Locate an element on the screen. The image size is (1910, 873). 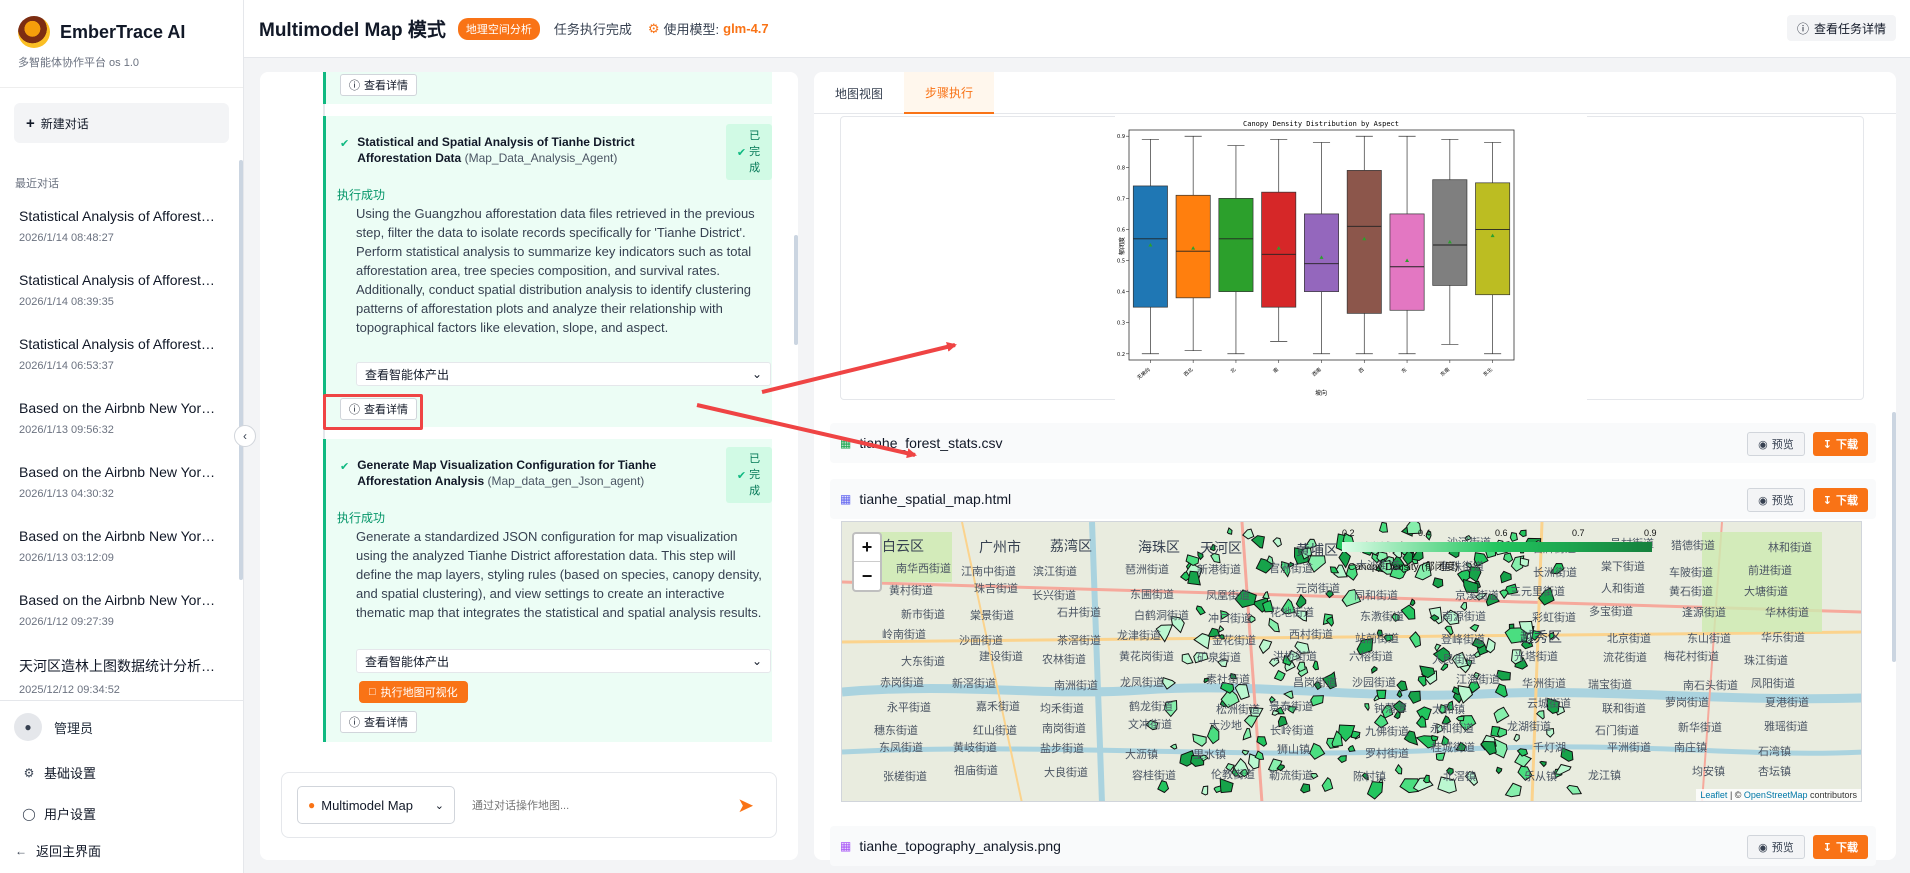
legend-tick: 0.9 is located at coordinates (1650, 533).